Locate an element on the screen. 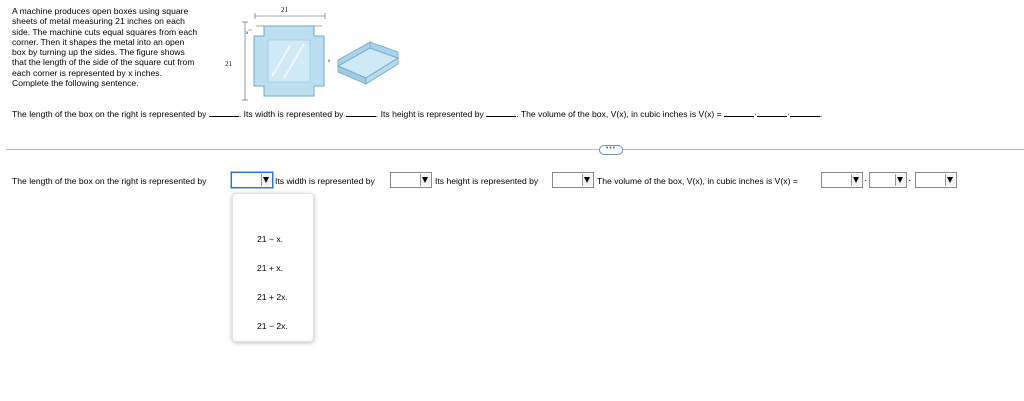 This screenshot has width=1024, height=401. width-label: Its width is represented by is located at coordinates (325, 181).